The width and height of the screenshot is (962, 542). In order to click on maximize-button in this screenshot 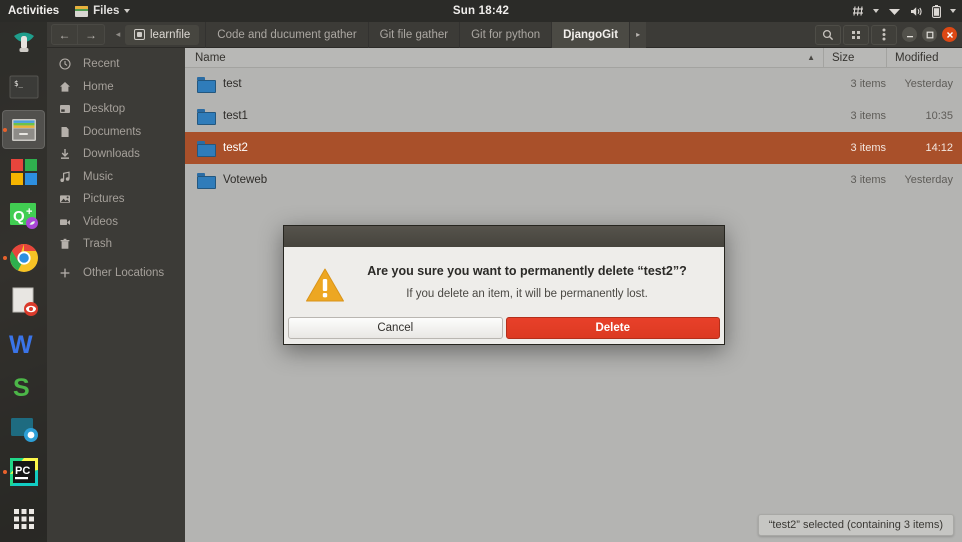, I will do `click(929, 34)`.